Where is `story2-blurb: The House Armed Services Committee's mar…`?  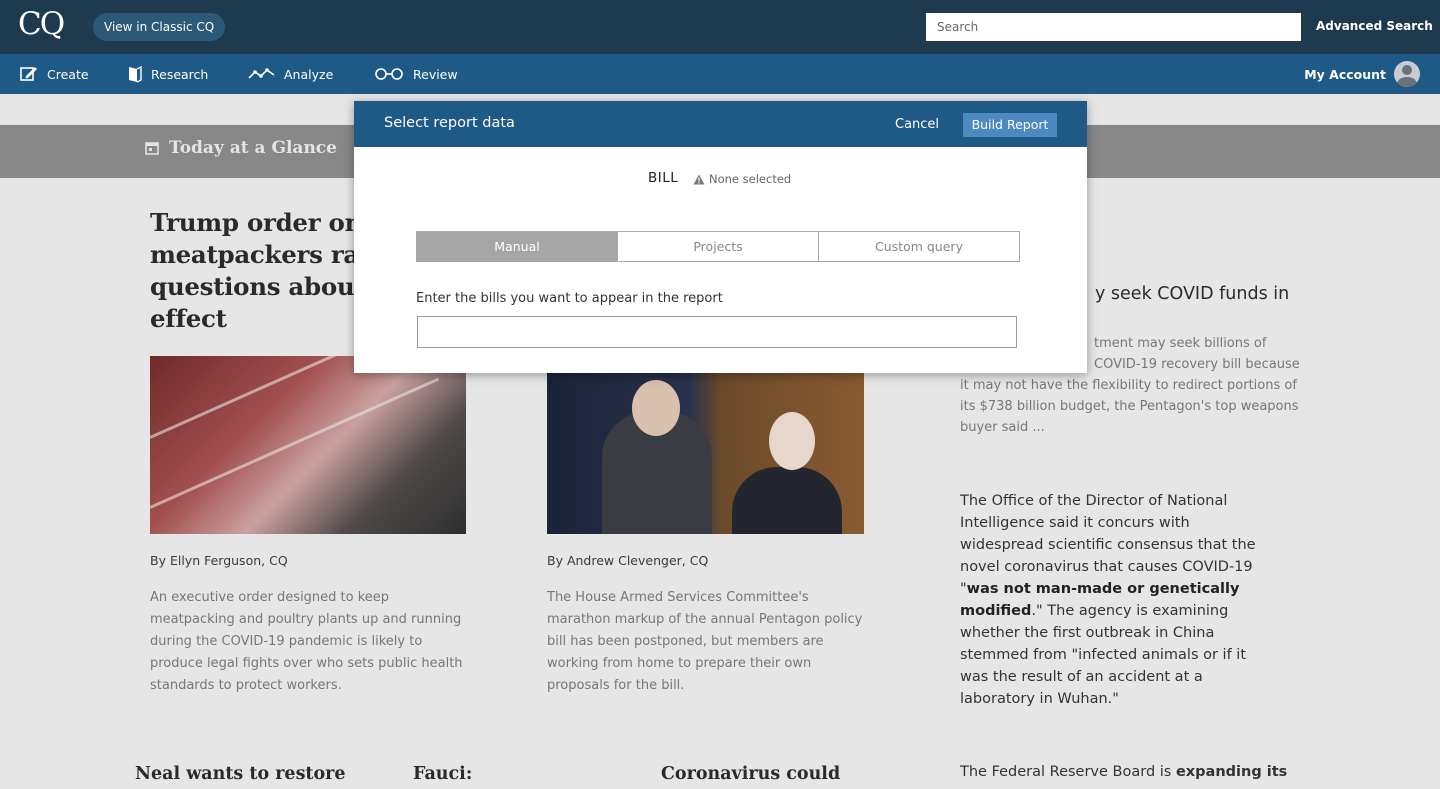
story2-blurb: The House Armed Services Committee's mar… is located at coordinates (705, 641).